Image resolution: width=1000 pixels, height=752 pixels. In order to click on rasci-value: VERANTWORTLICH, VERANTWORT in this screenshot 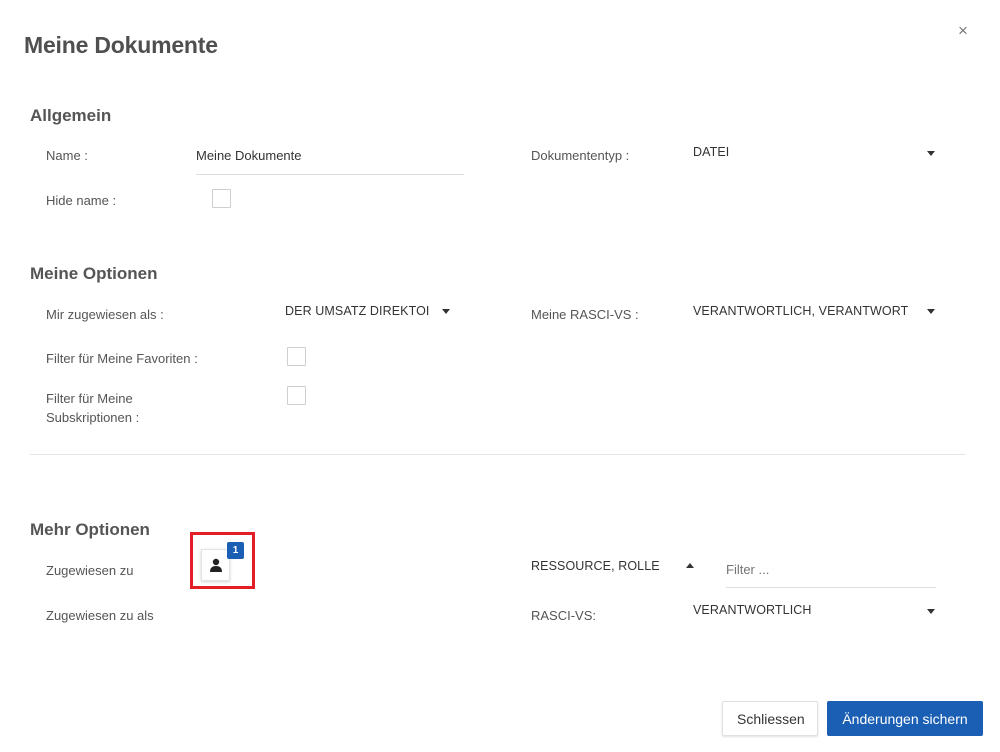, I will do `click(801, 311)`.